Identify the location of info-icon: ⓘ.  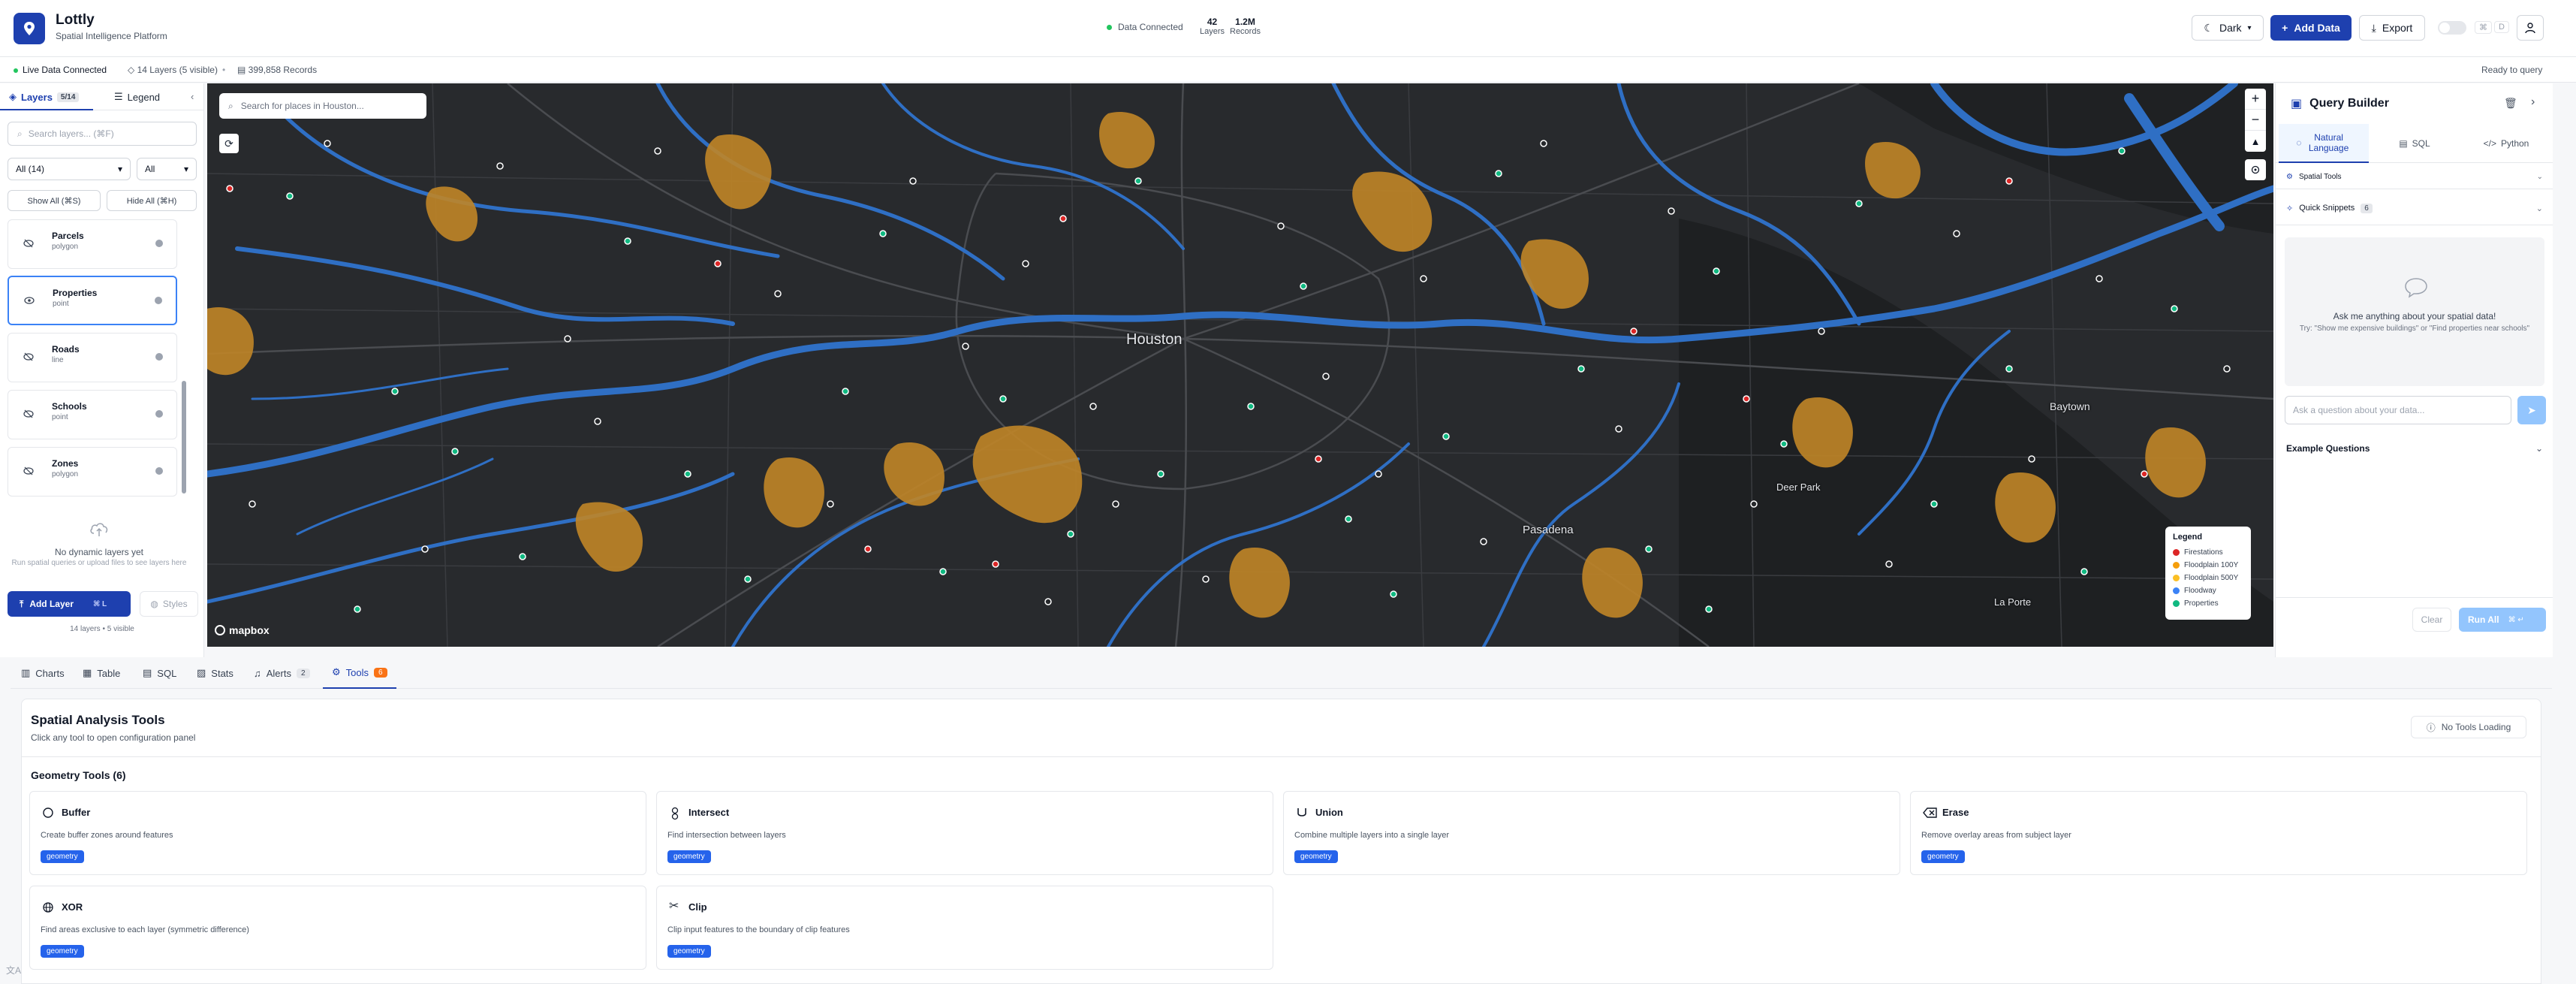
(2431, 727).